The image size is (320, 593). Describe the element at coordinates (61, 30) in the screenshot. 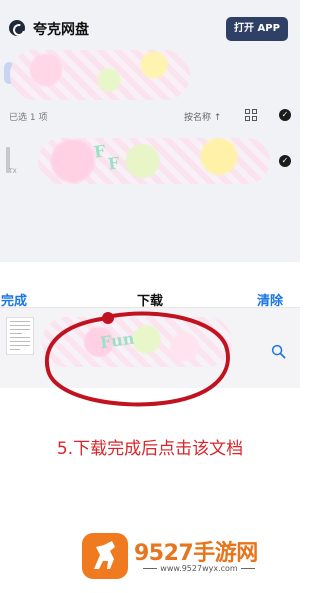

I see `app-name: 夸克网盘` at that location.